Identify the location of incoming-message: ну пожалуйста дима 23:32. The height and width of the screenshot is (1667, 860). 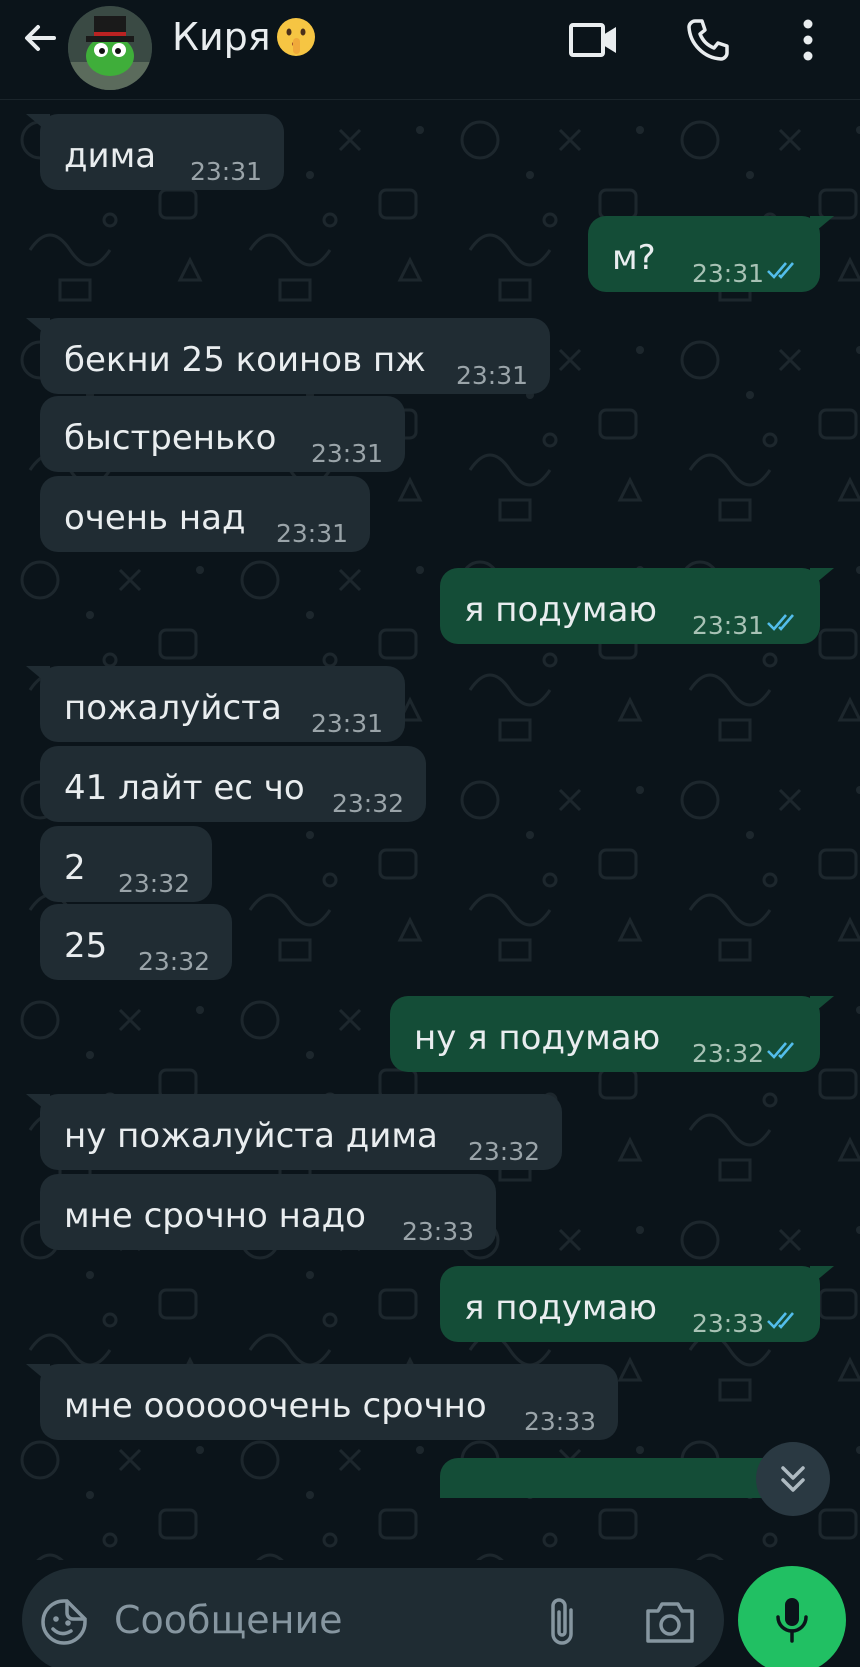
(294, 1132).